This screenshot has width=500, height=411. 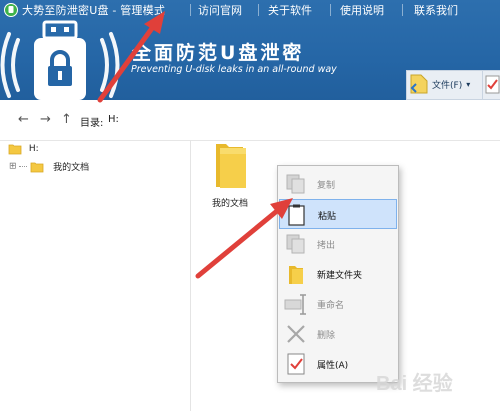 What do you see at coordinates (23, 119) in the screenshot?
I see `back-arrow-icon: ←` at bounding box center [23, 119].